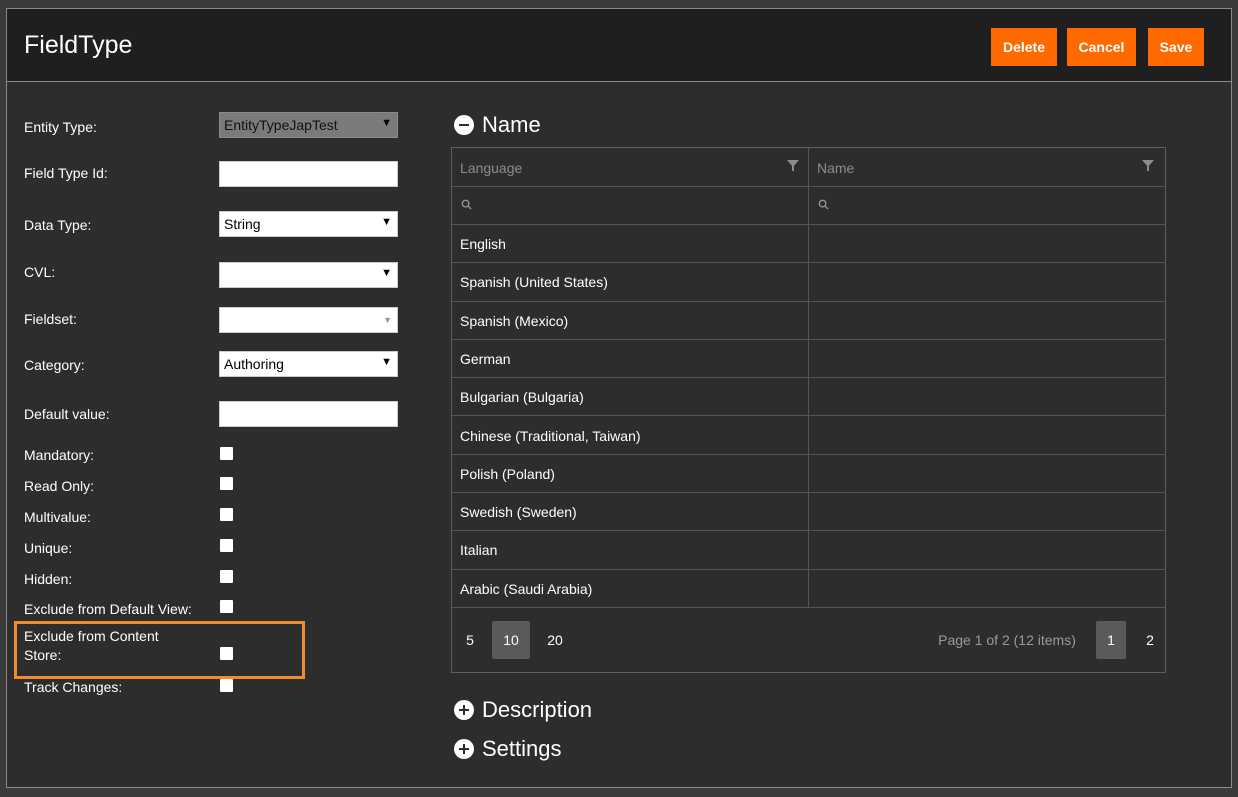 The image size is (1238, 797). I want to click on language-cell: Swedish (Sweden), so click(518, 512).